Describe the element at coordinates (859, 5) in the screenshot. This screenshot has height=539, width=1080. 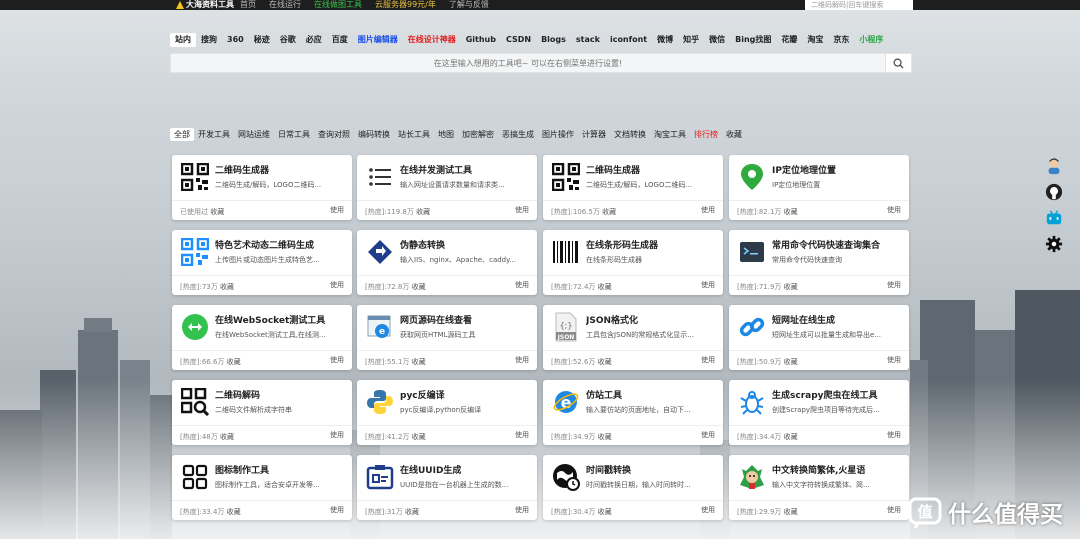
I see `top-search-input: 二维码解码|回车键搜索` at that location.